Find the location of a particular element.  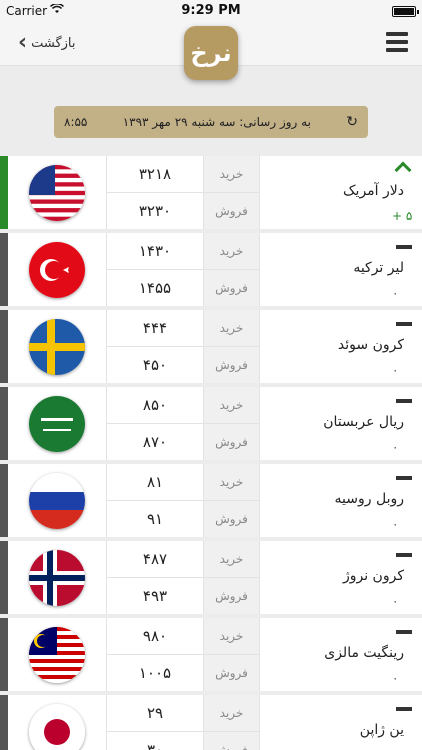

currency-name-cell: دلار آمریک + ۵ is located at coordinates (341, 192).